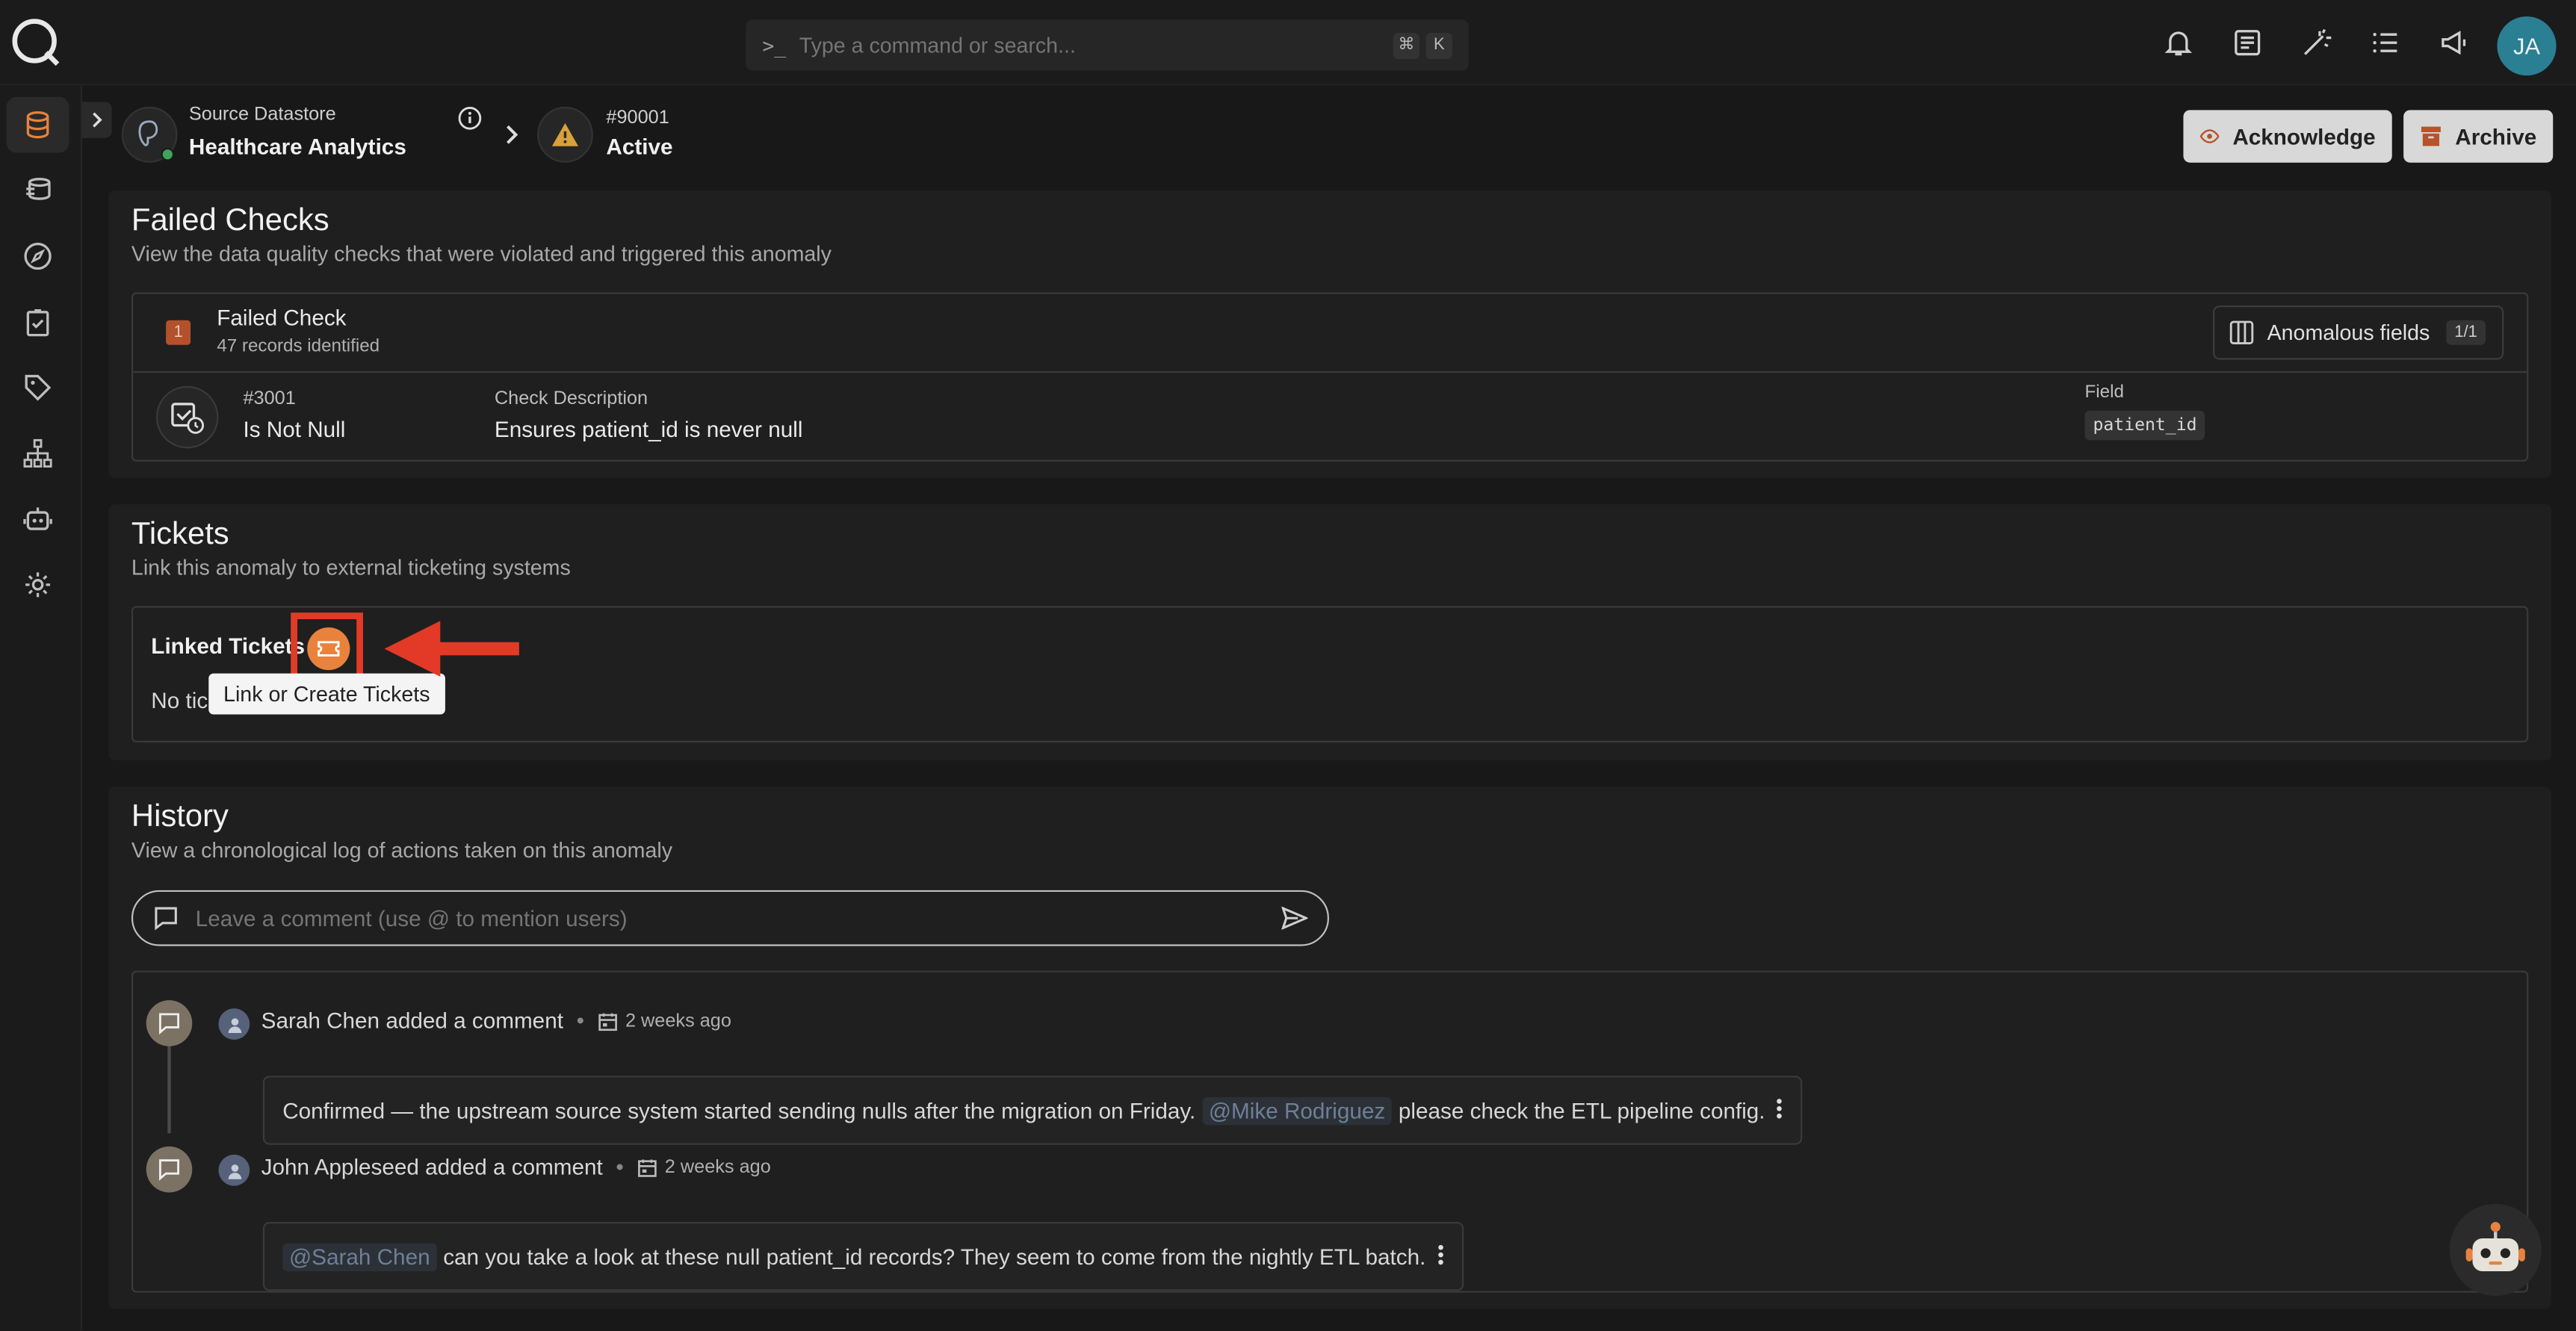  I want to click on anomalous-fields-count: 1/1, so click(2466, 332).